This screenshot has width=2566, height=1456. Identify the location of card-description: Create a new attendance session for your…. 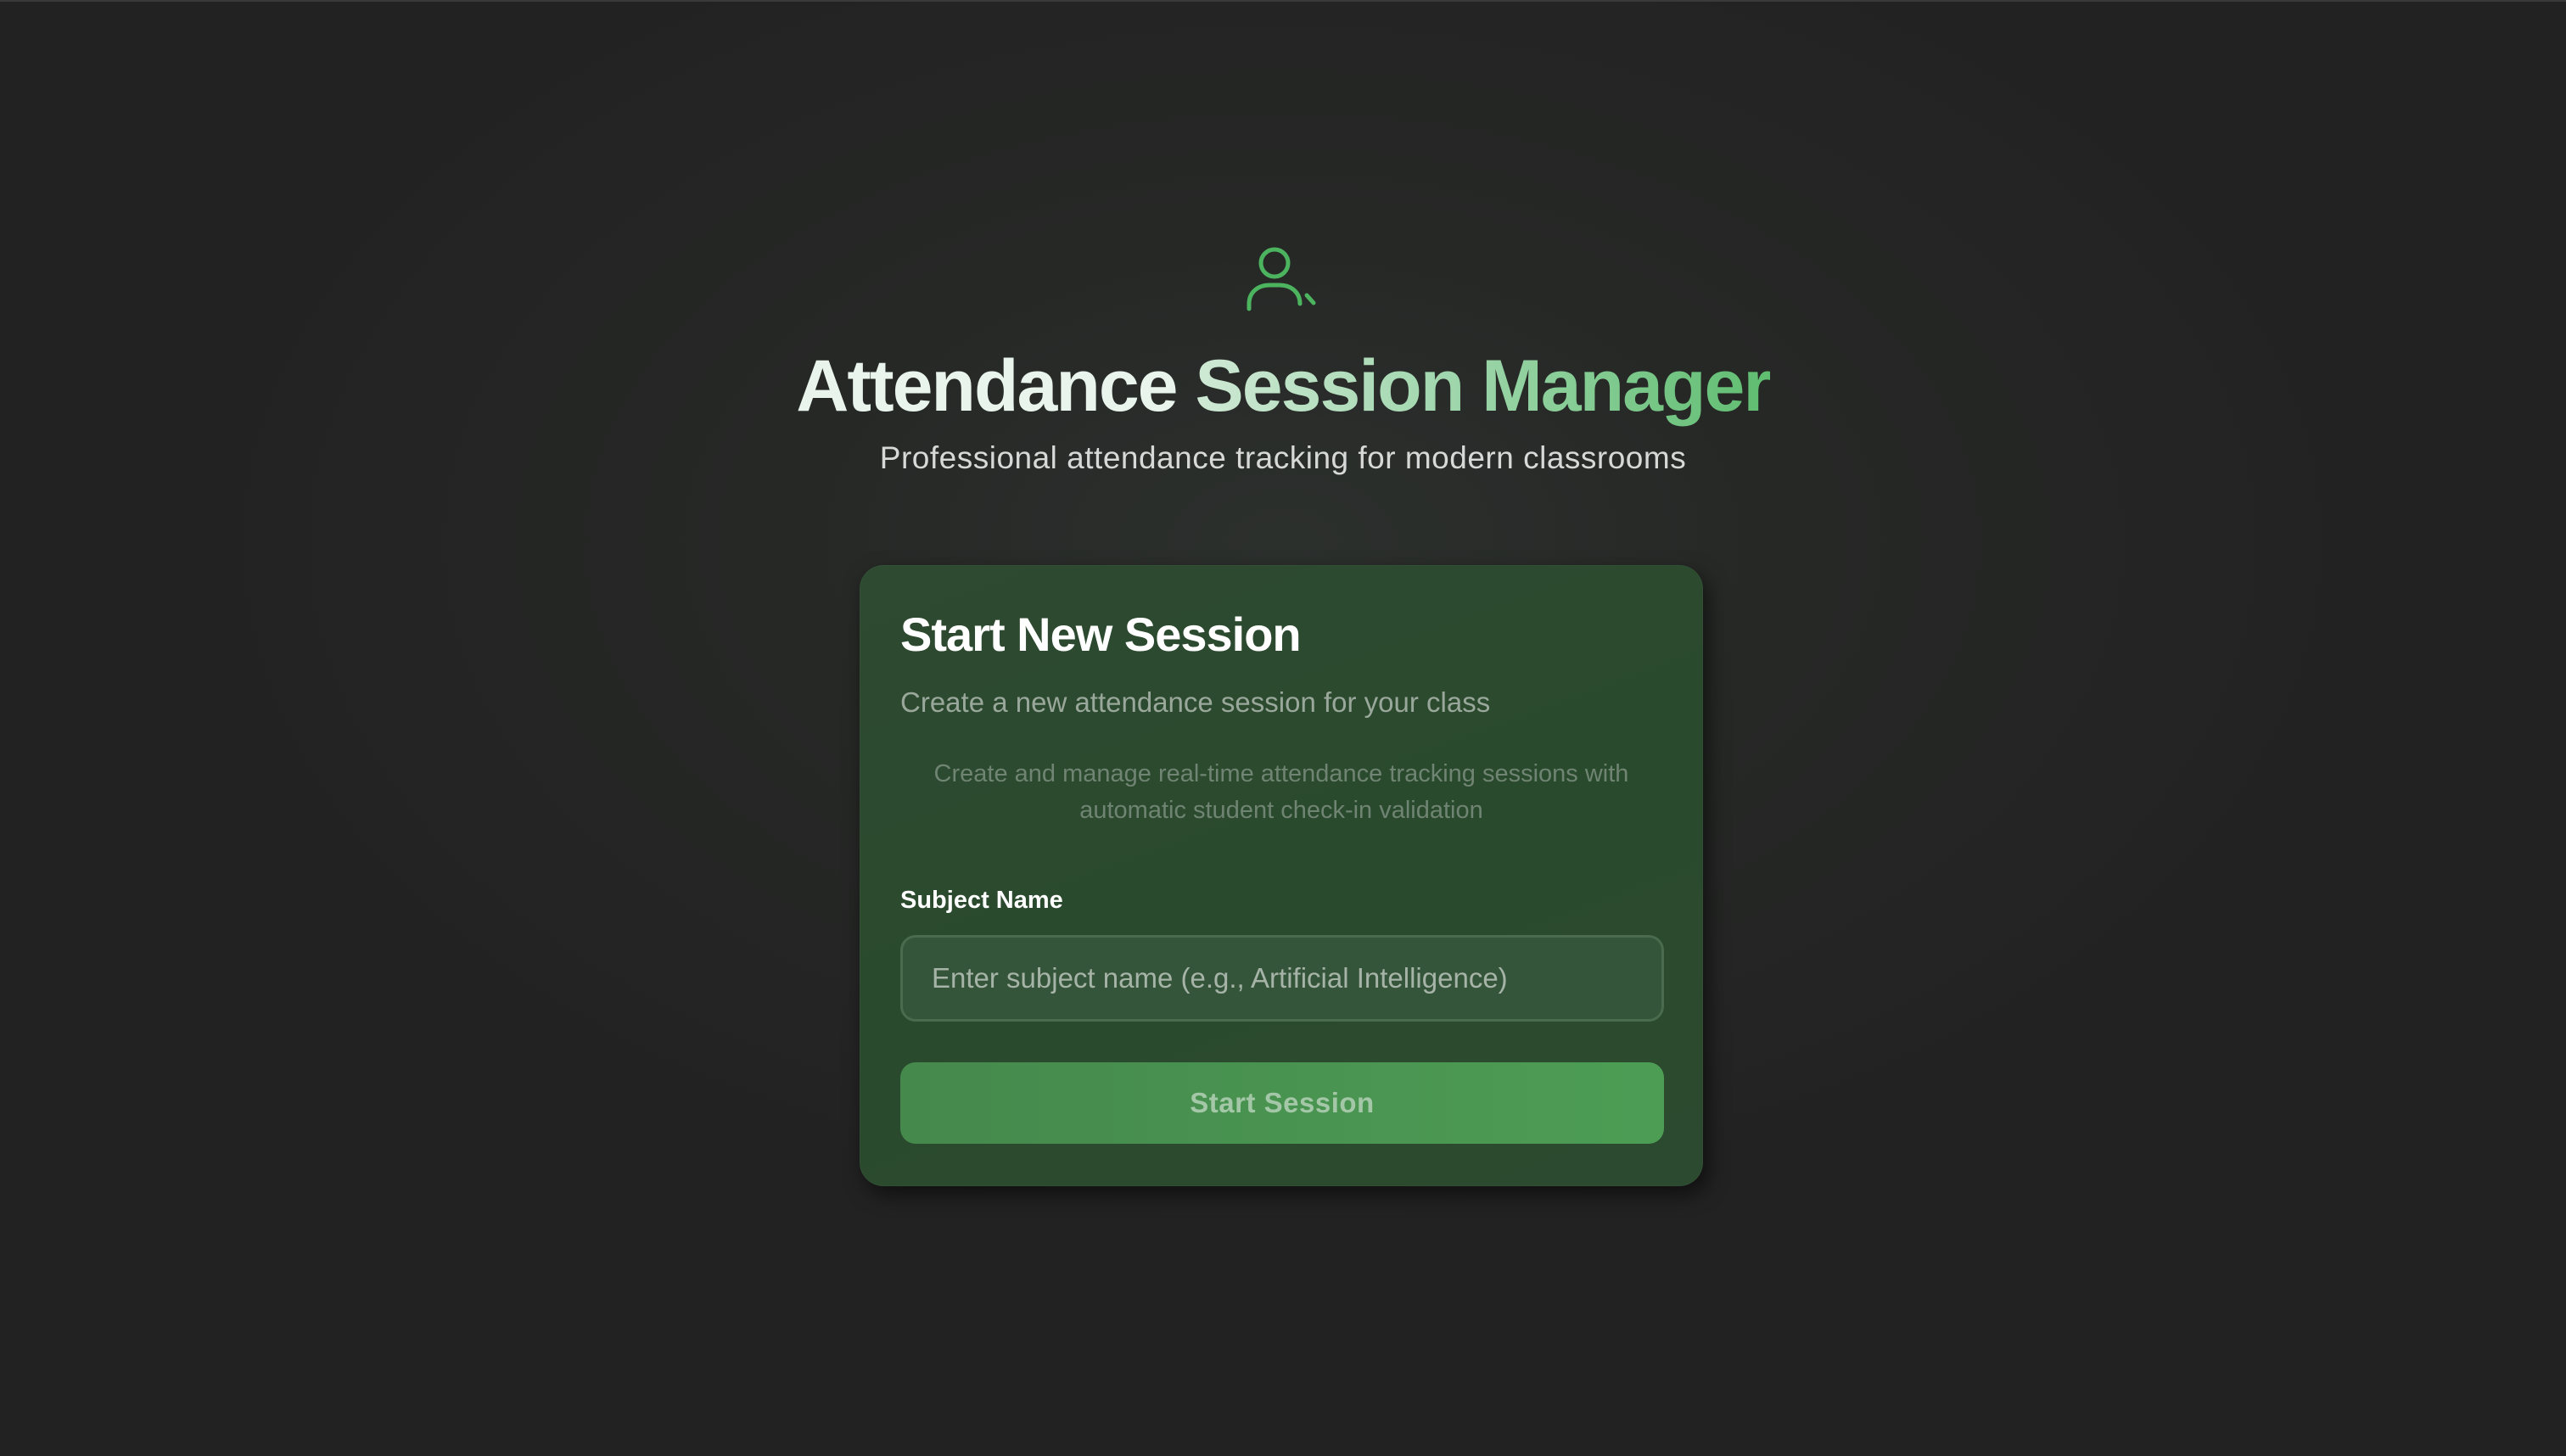
(1195, 702).